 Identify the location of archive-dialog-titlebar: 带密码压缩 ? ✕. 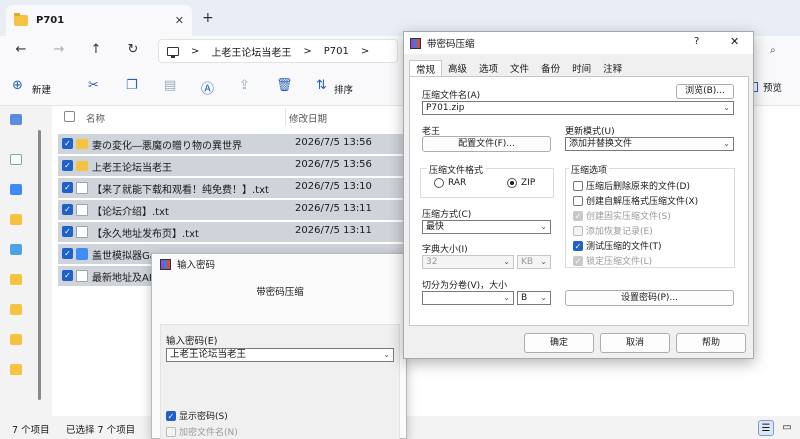
(578, 43).